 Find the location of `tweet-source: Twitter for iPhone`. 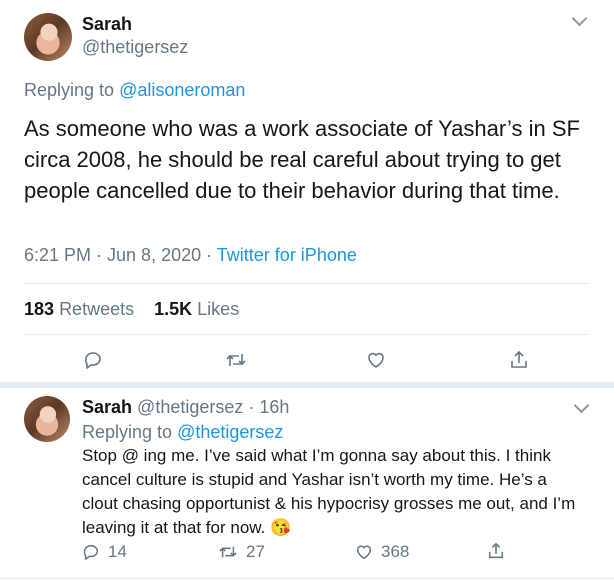

tweet-source: Twitter for iPhone is located at coordinates (287, 255).